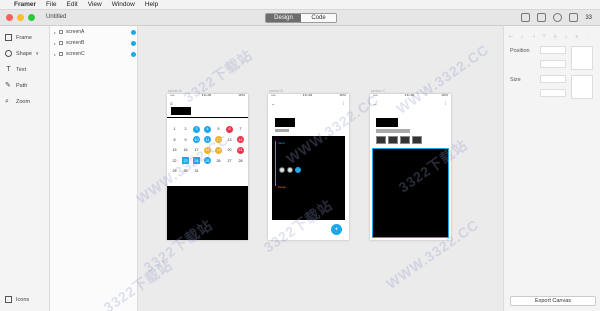  I want to click on calendar-day: 27, so click(229, 160).